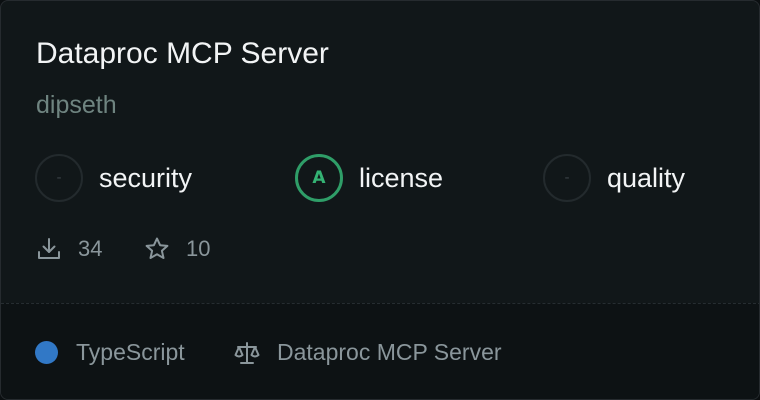  What do you see at coordinates (319, 178) in the screenshot?
I see `license-grade-circle: A` at bounding box center [319, 178].